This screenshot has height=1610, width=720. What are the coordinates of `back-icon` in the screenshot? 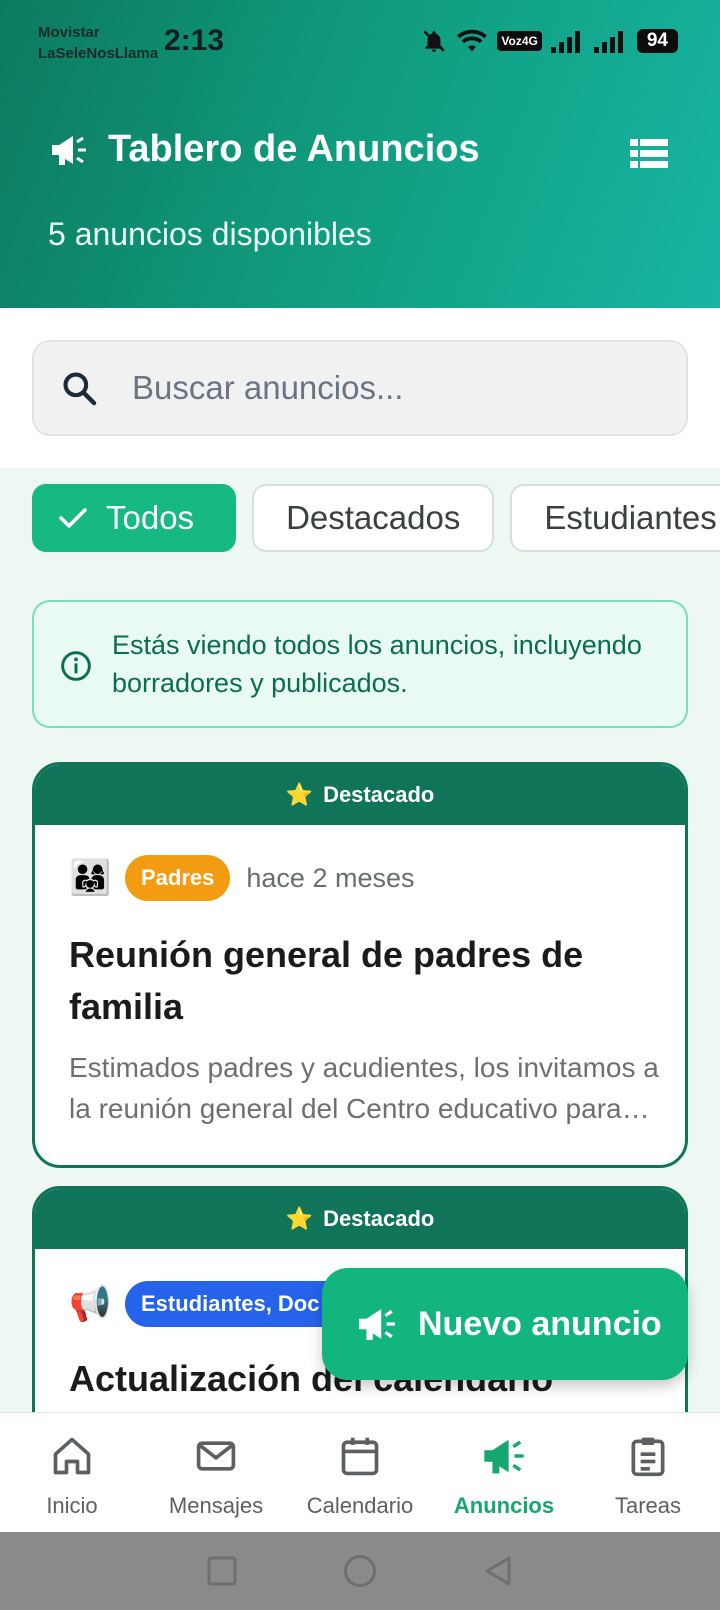 It's located at (498, 1571).